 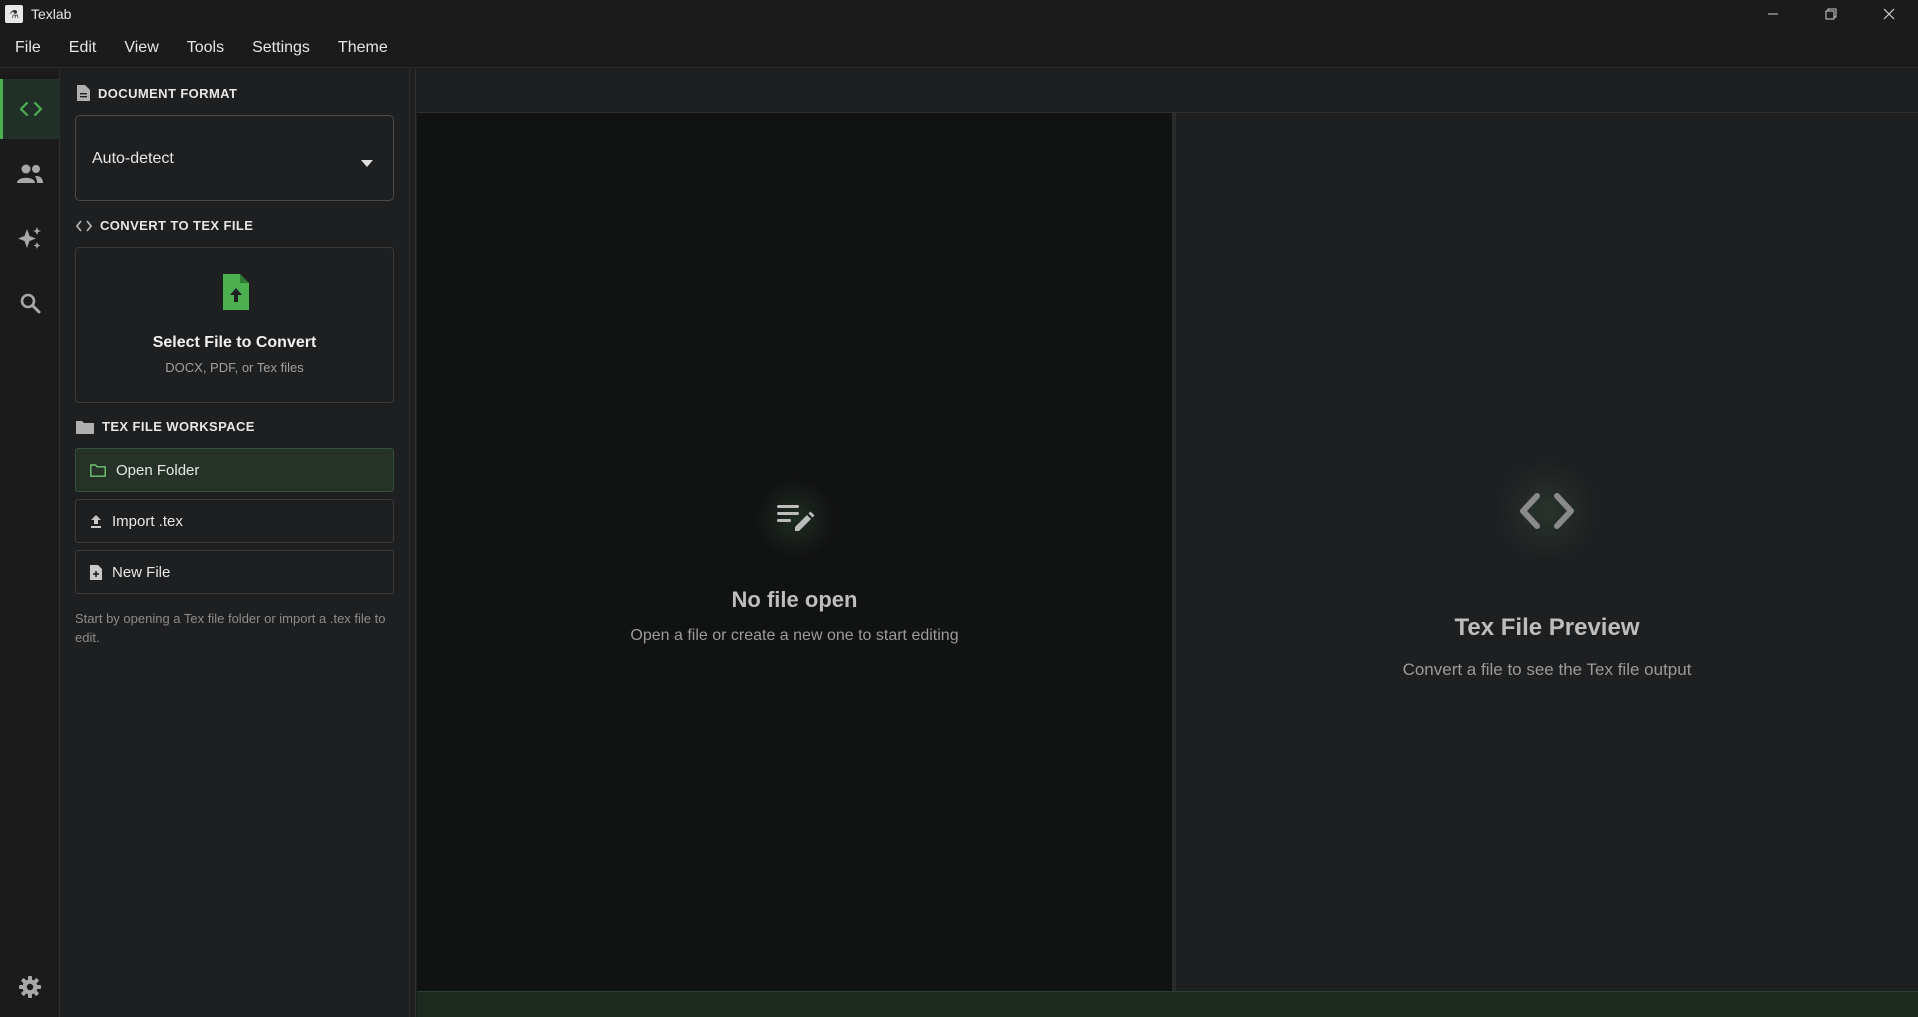 I want to click on open-folder-button: Open Folder, so click(x=234, y=470).